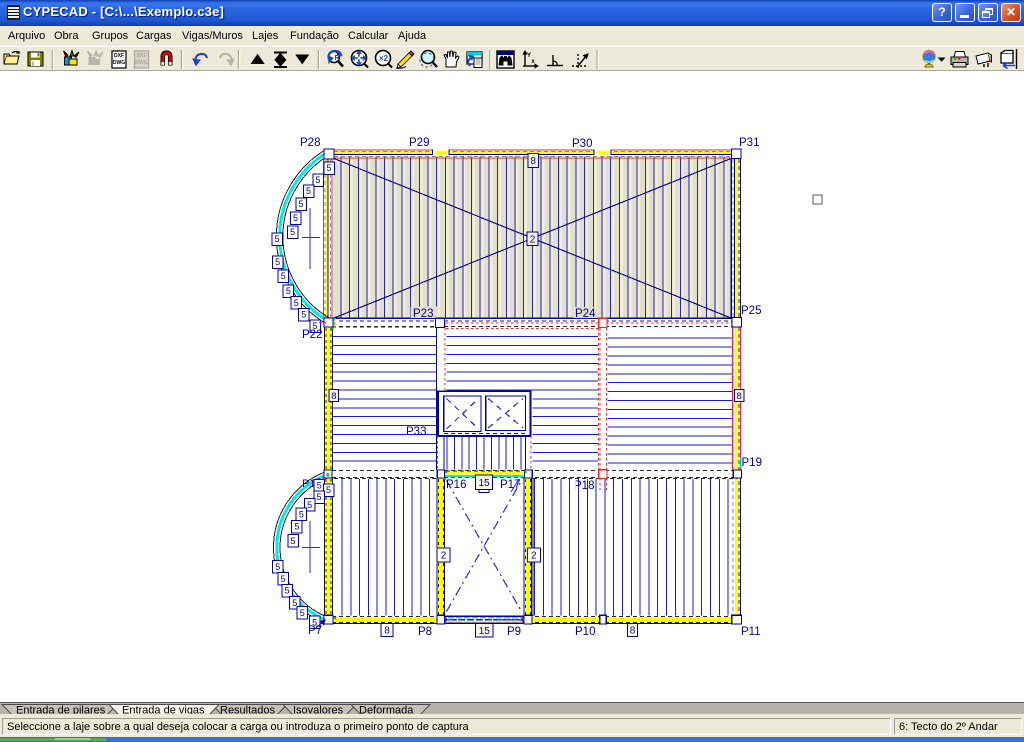 The height and width of the screenshot is (742, 1024). What do you see at coordinates (419, 143) in the screenshot?
I see `svg-text: P29` at bounding box center [419, 143].